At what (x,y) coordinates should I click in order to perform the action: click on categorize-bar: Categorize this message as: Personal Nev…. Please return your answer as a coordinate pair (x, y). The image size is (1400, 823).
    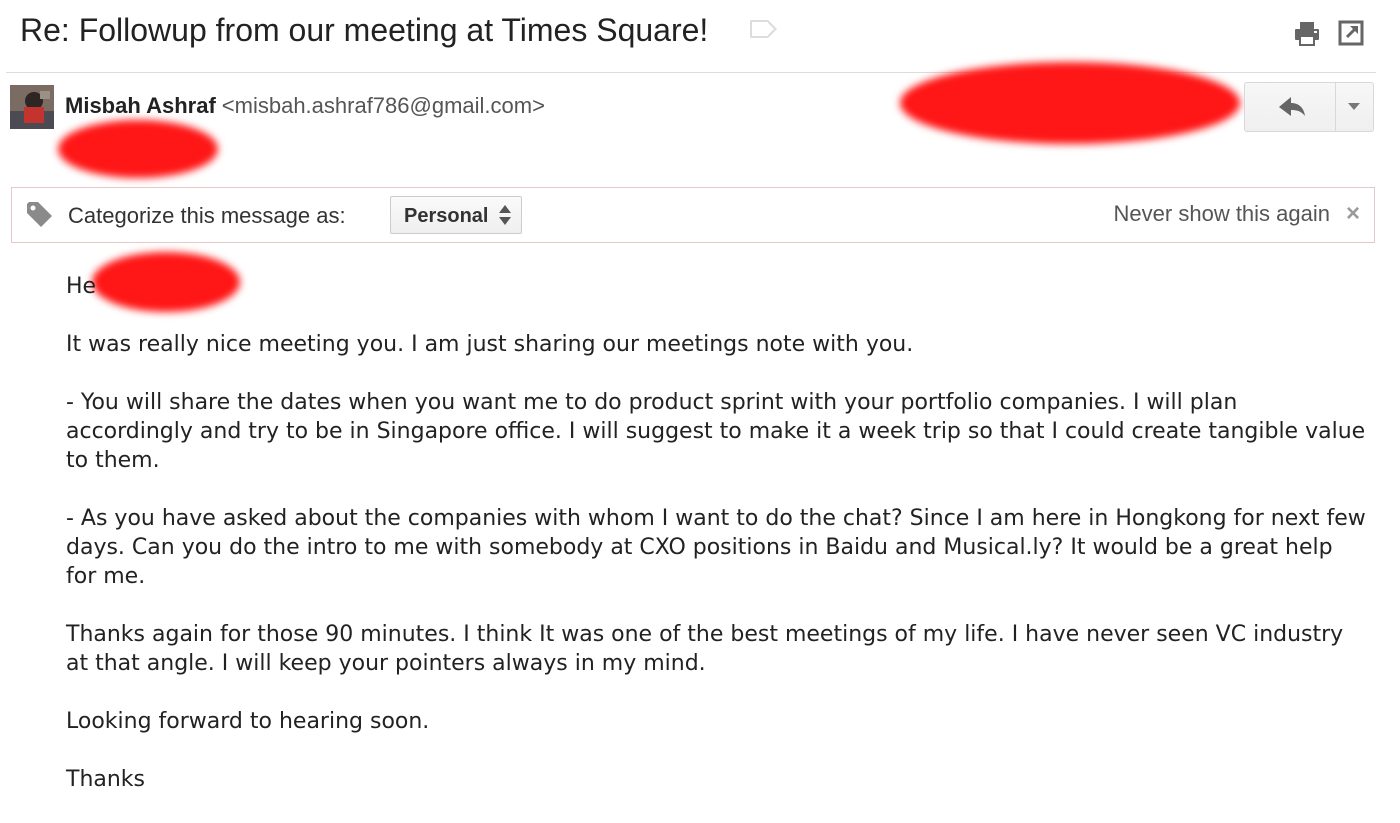
    Looking at the image, I should click on (693, 215).